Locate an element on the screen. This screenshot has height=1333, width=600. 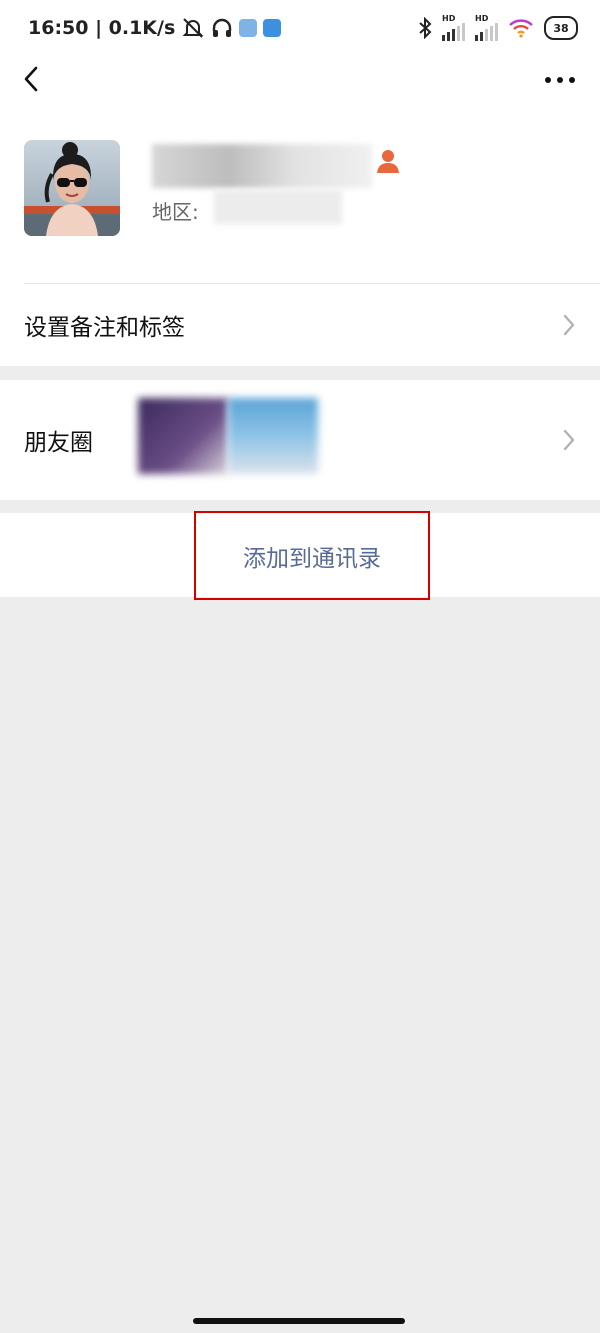
set-remarks-tags-row: 设置备注和标签 is located at coordinates (300, 325).